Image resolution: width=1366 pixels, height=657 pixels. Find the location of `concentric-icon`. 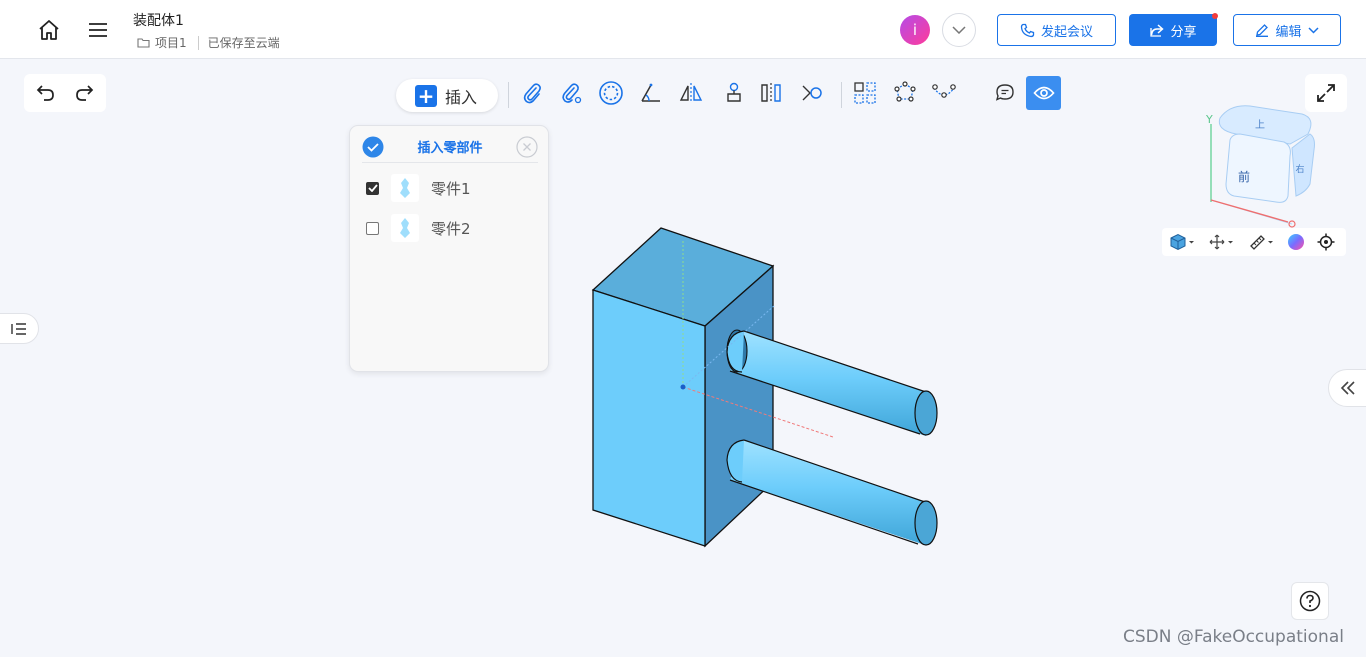

concentric-icon is located at coordinates (611, 93).